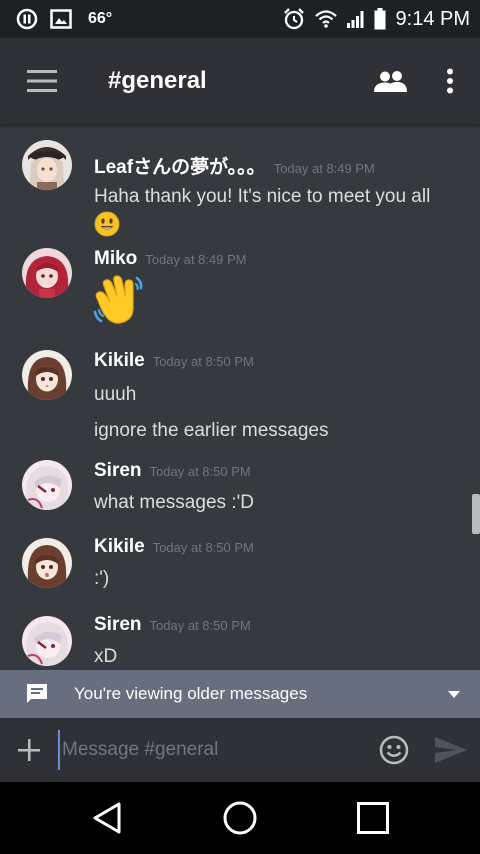 The image size is (480, 854). Describe the element at coordinates (212, 750) in the screenshot. I see `message-input` at that location.